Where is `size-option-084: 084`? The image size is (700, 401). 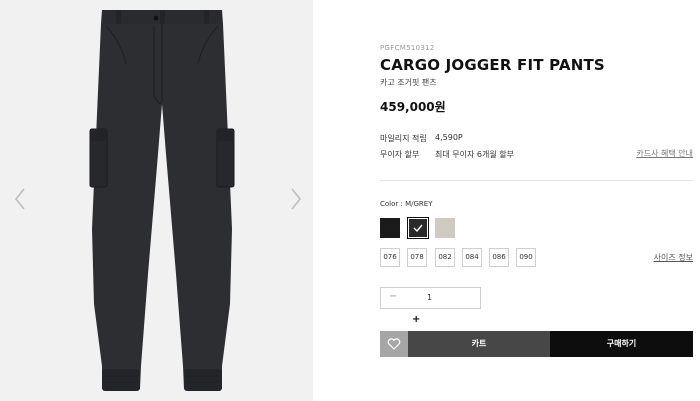 size-option-084: 084 is located at coordinates (472, 257).